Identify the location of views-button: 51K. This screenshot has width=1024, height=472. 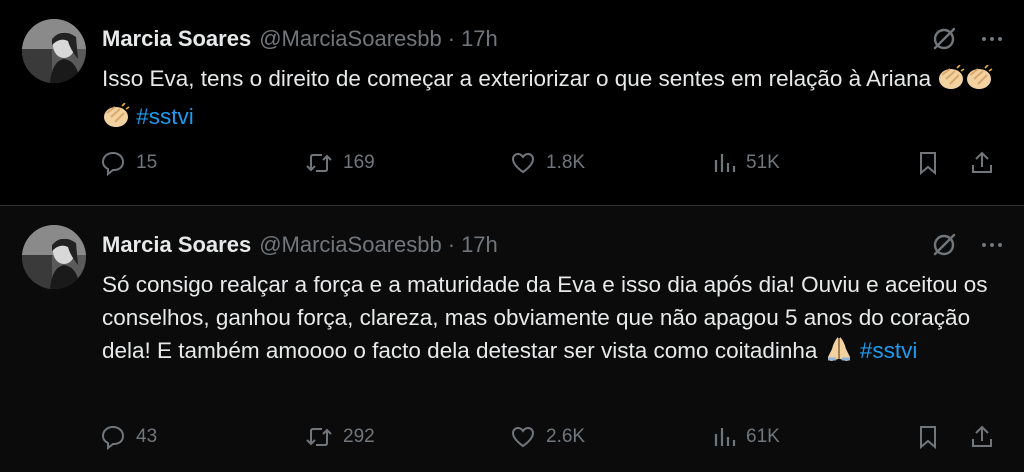
(746, 163).